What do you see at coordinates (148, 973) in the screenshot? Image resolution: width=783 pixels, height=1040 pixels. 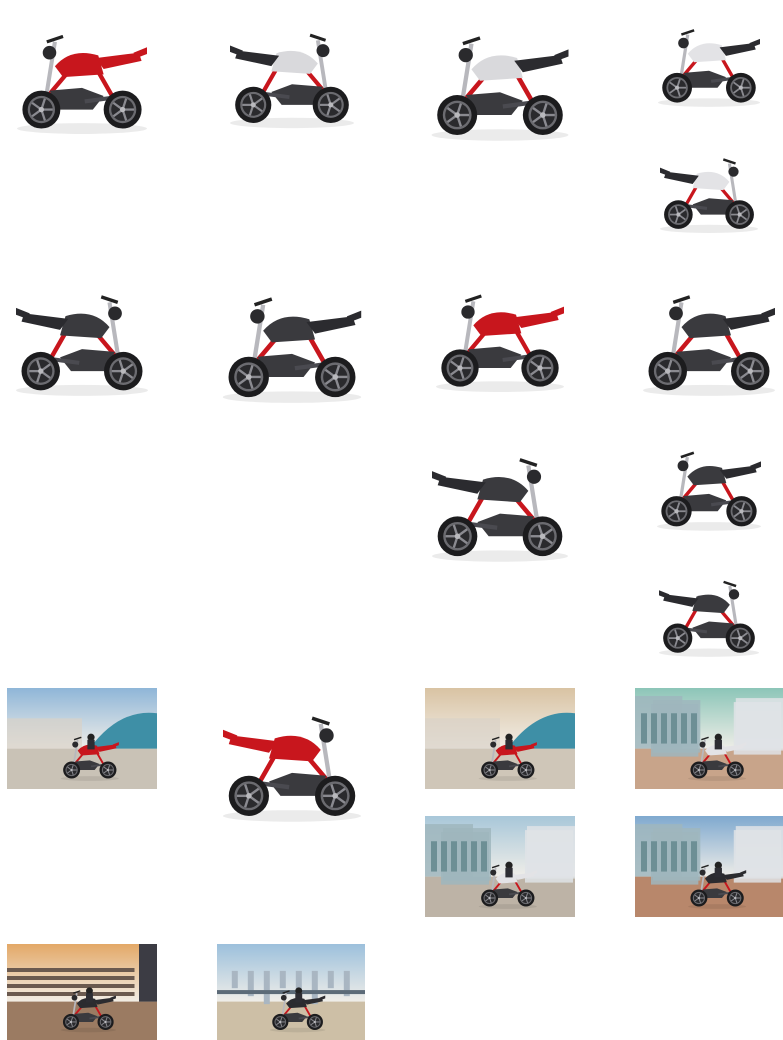 I see `pillar` at bounding box center [148, 973].